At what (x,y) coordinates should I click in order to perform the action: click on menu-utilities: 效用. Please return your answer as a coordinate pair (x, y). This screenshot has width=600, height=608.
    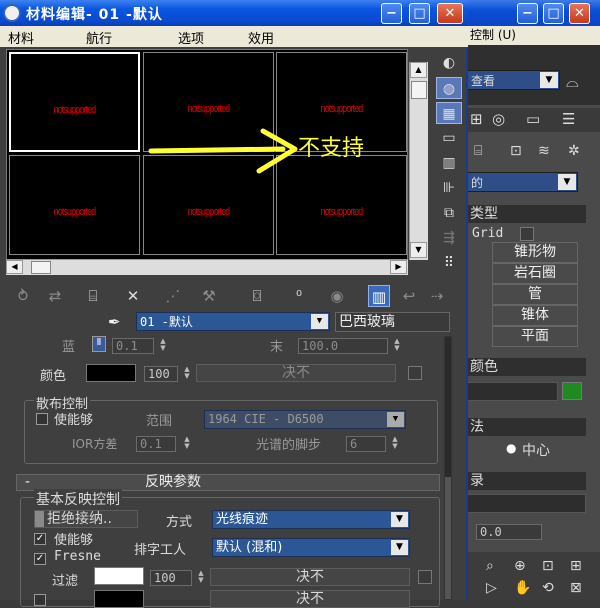
    Looking at the image, I should click on (261, 37).